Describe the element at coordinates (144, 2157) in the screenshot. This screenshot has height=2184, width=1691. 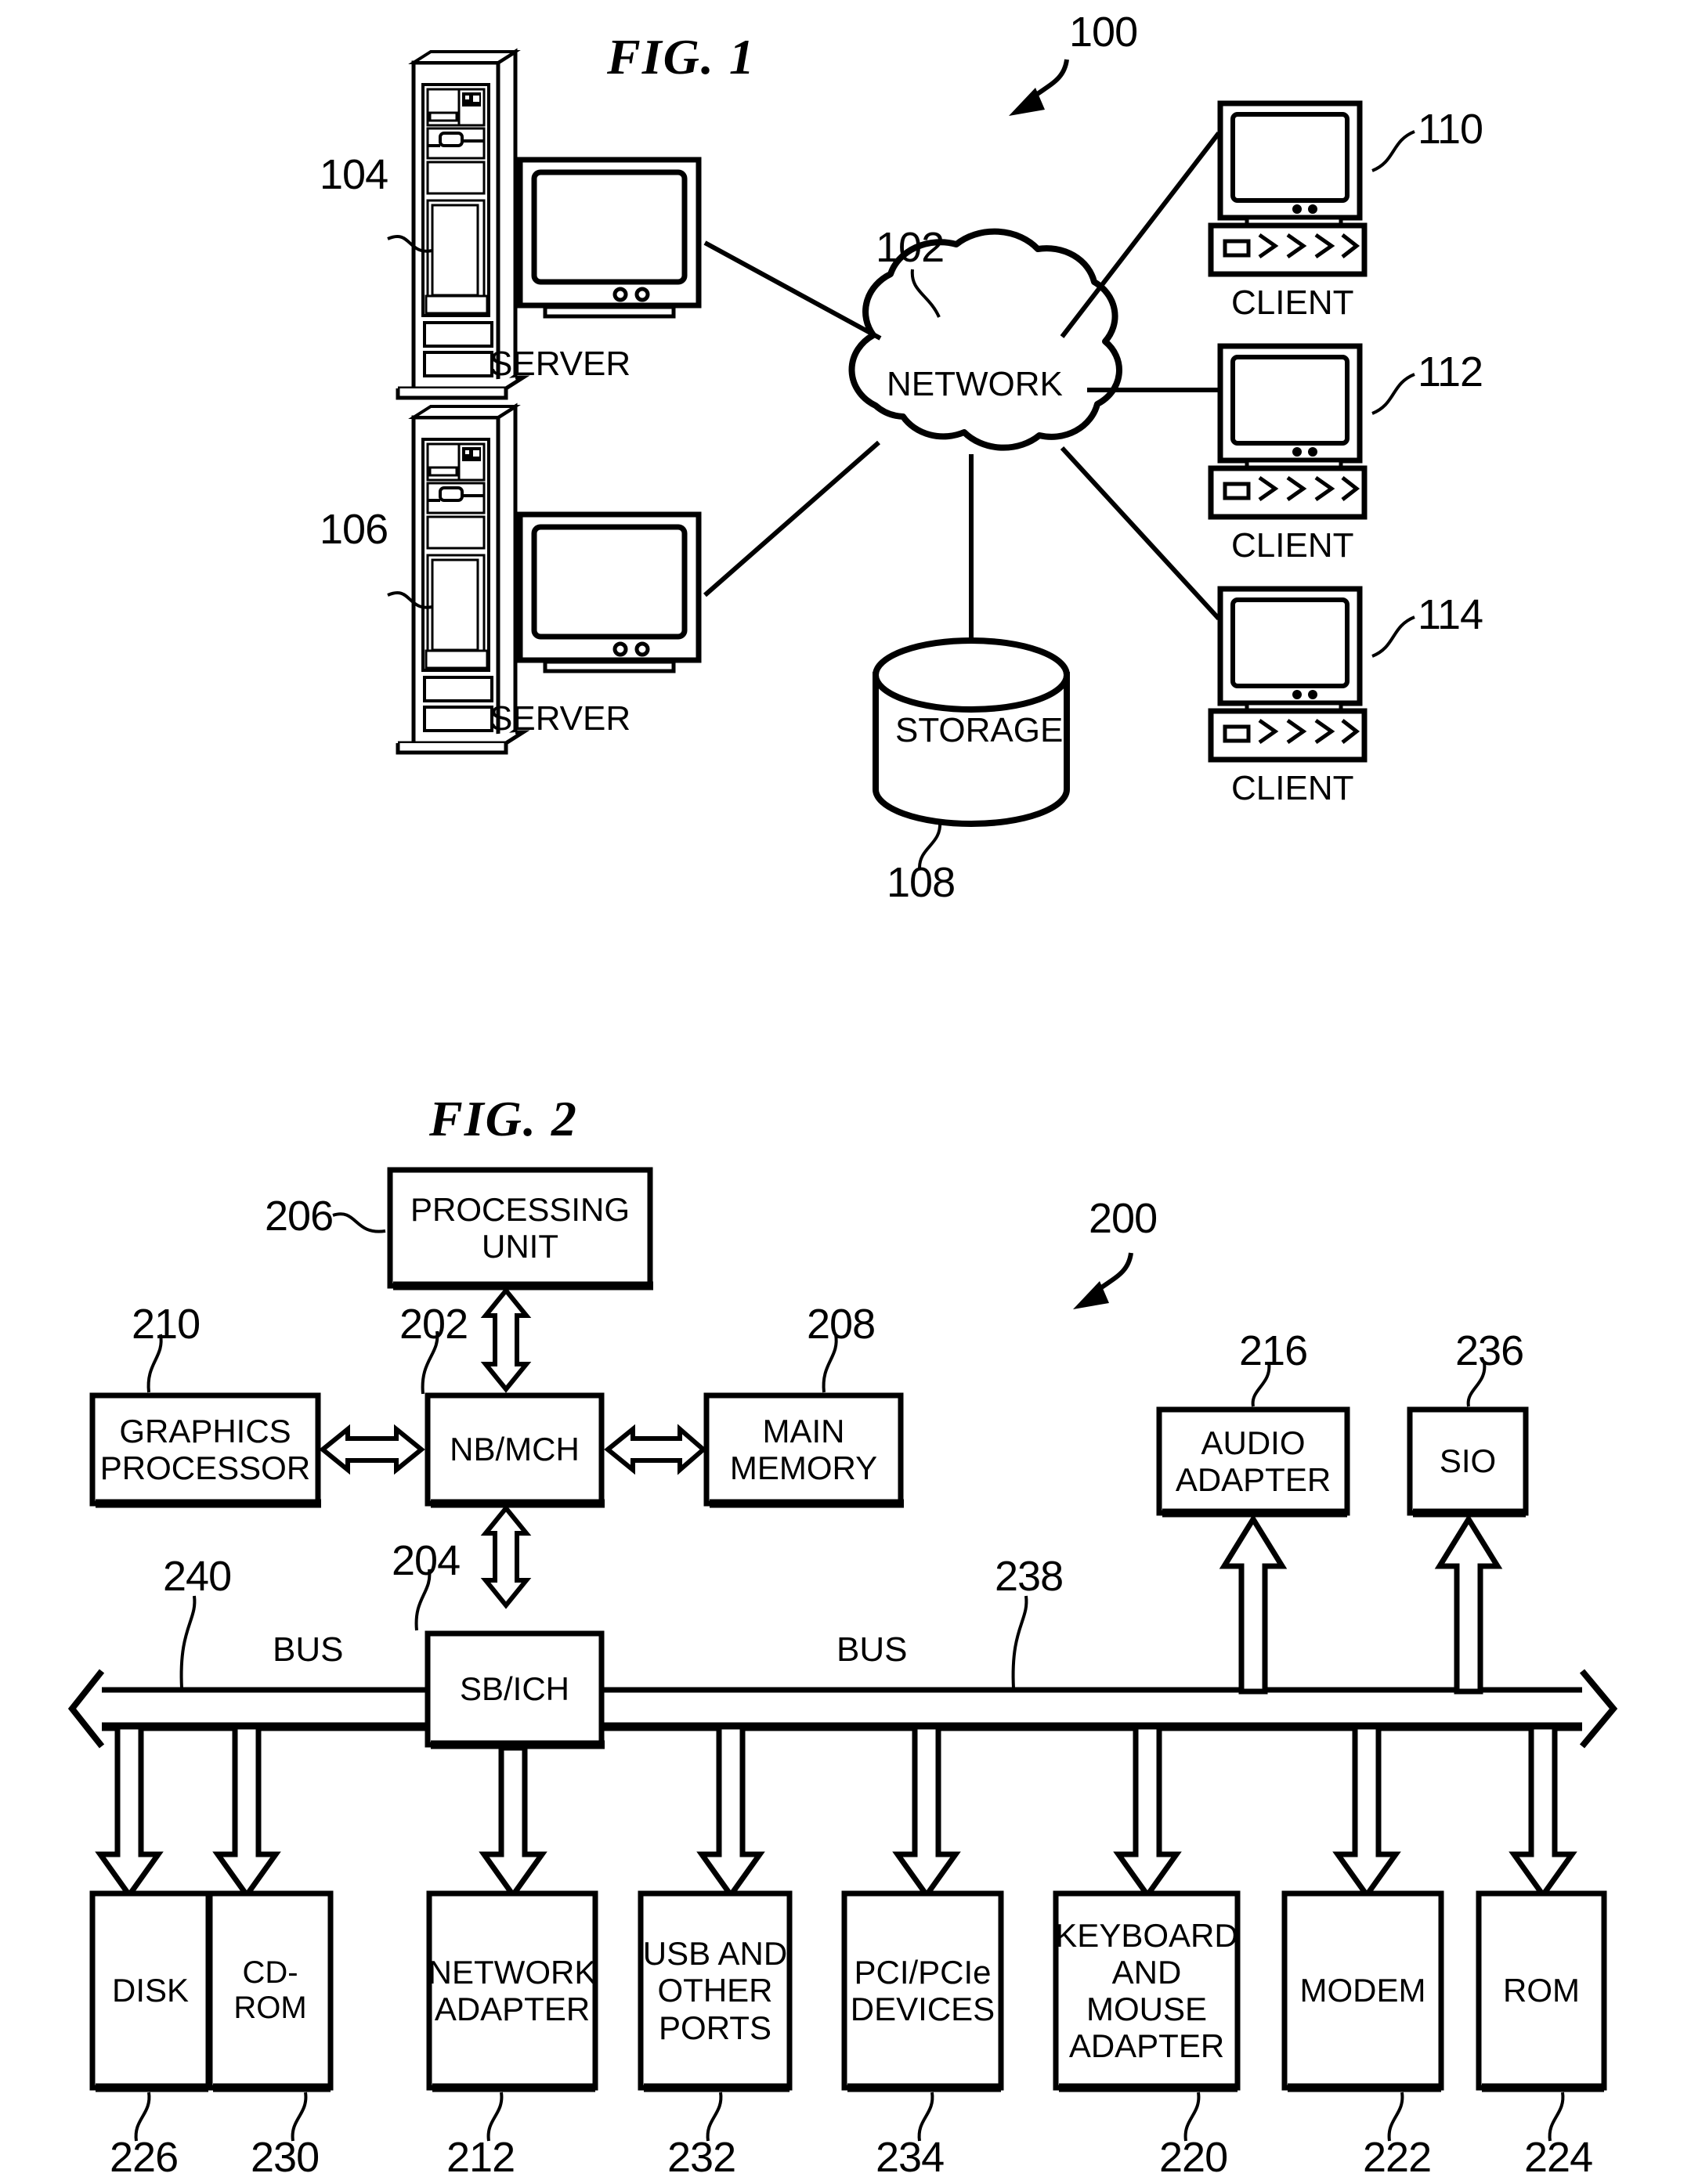
I see `disk-ref: 226` at that location.